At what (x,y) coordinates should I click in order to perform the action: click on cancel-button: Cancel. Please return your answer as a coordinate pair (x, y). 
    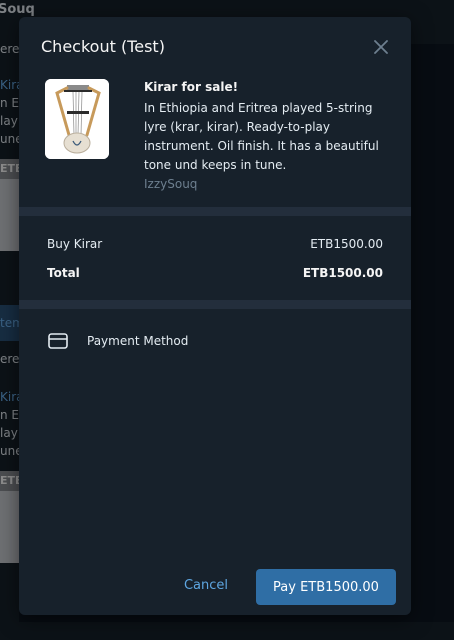
    Looking at the image, I should click on (206, 585).